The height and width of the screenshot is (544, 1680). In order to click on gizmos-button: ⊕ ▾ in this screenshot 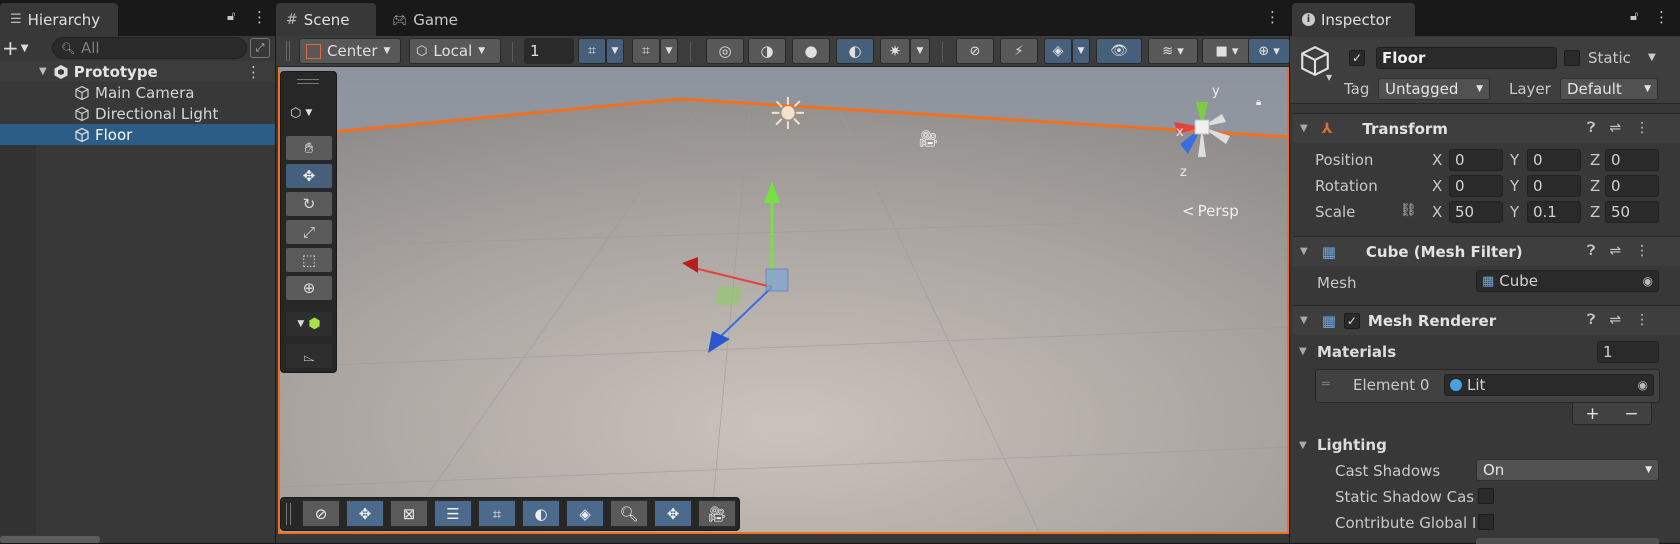, I will do `click(1269, 51)`.